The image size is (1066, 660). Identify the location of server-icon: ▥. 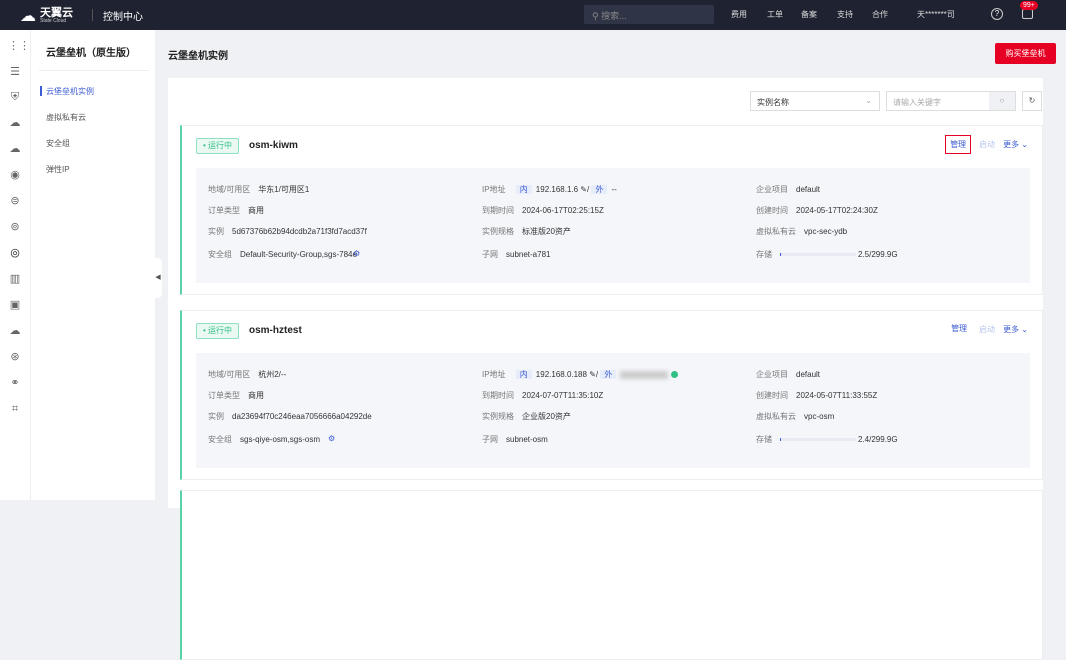
(15, 279).